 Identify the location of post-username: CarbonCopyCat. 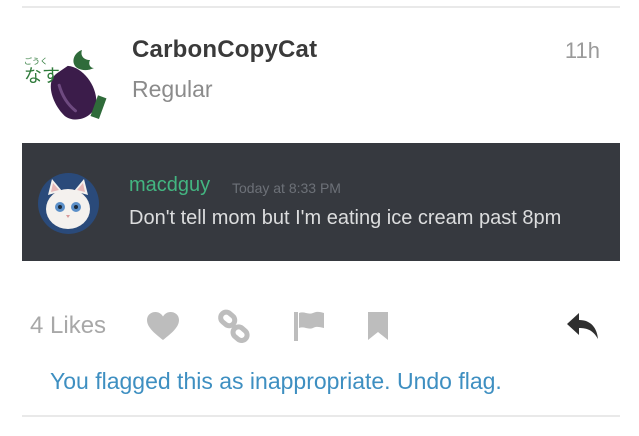
(224, 50).